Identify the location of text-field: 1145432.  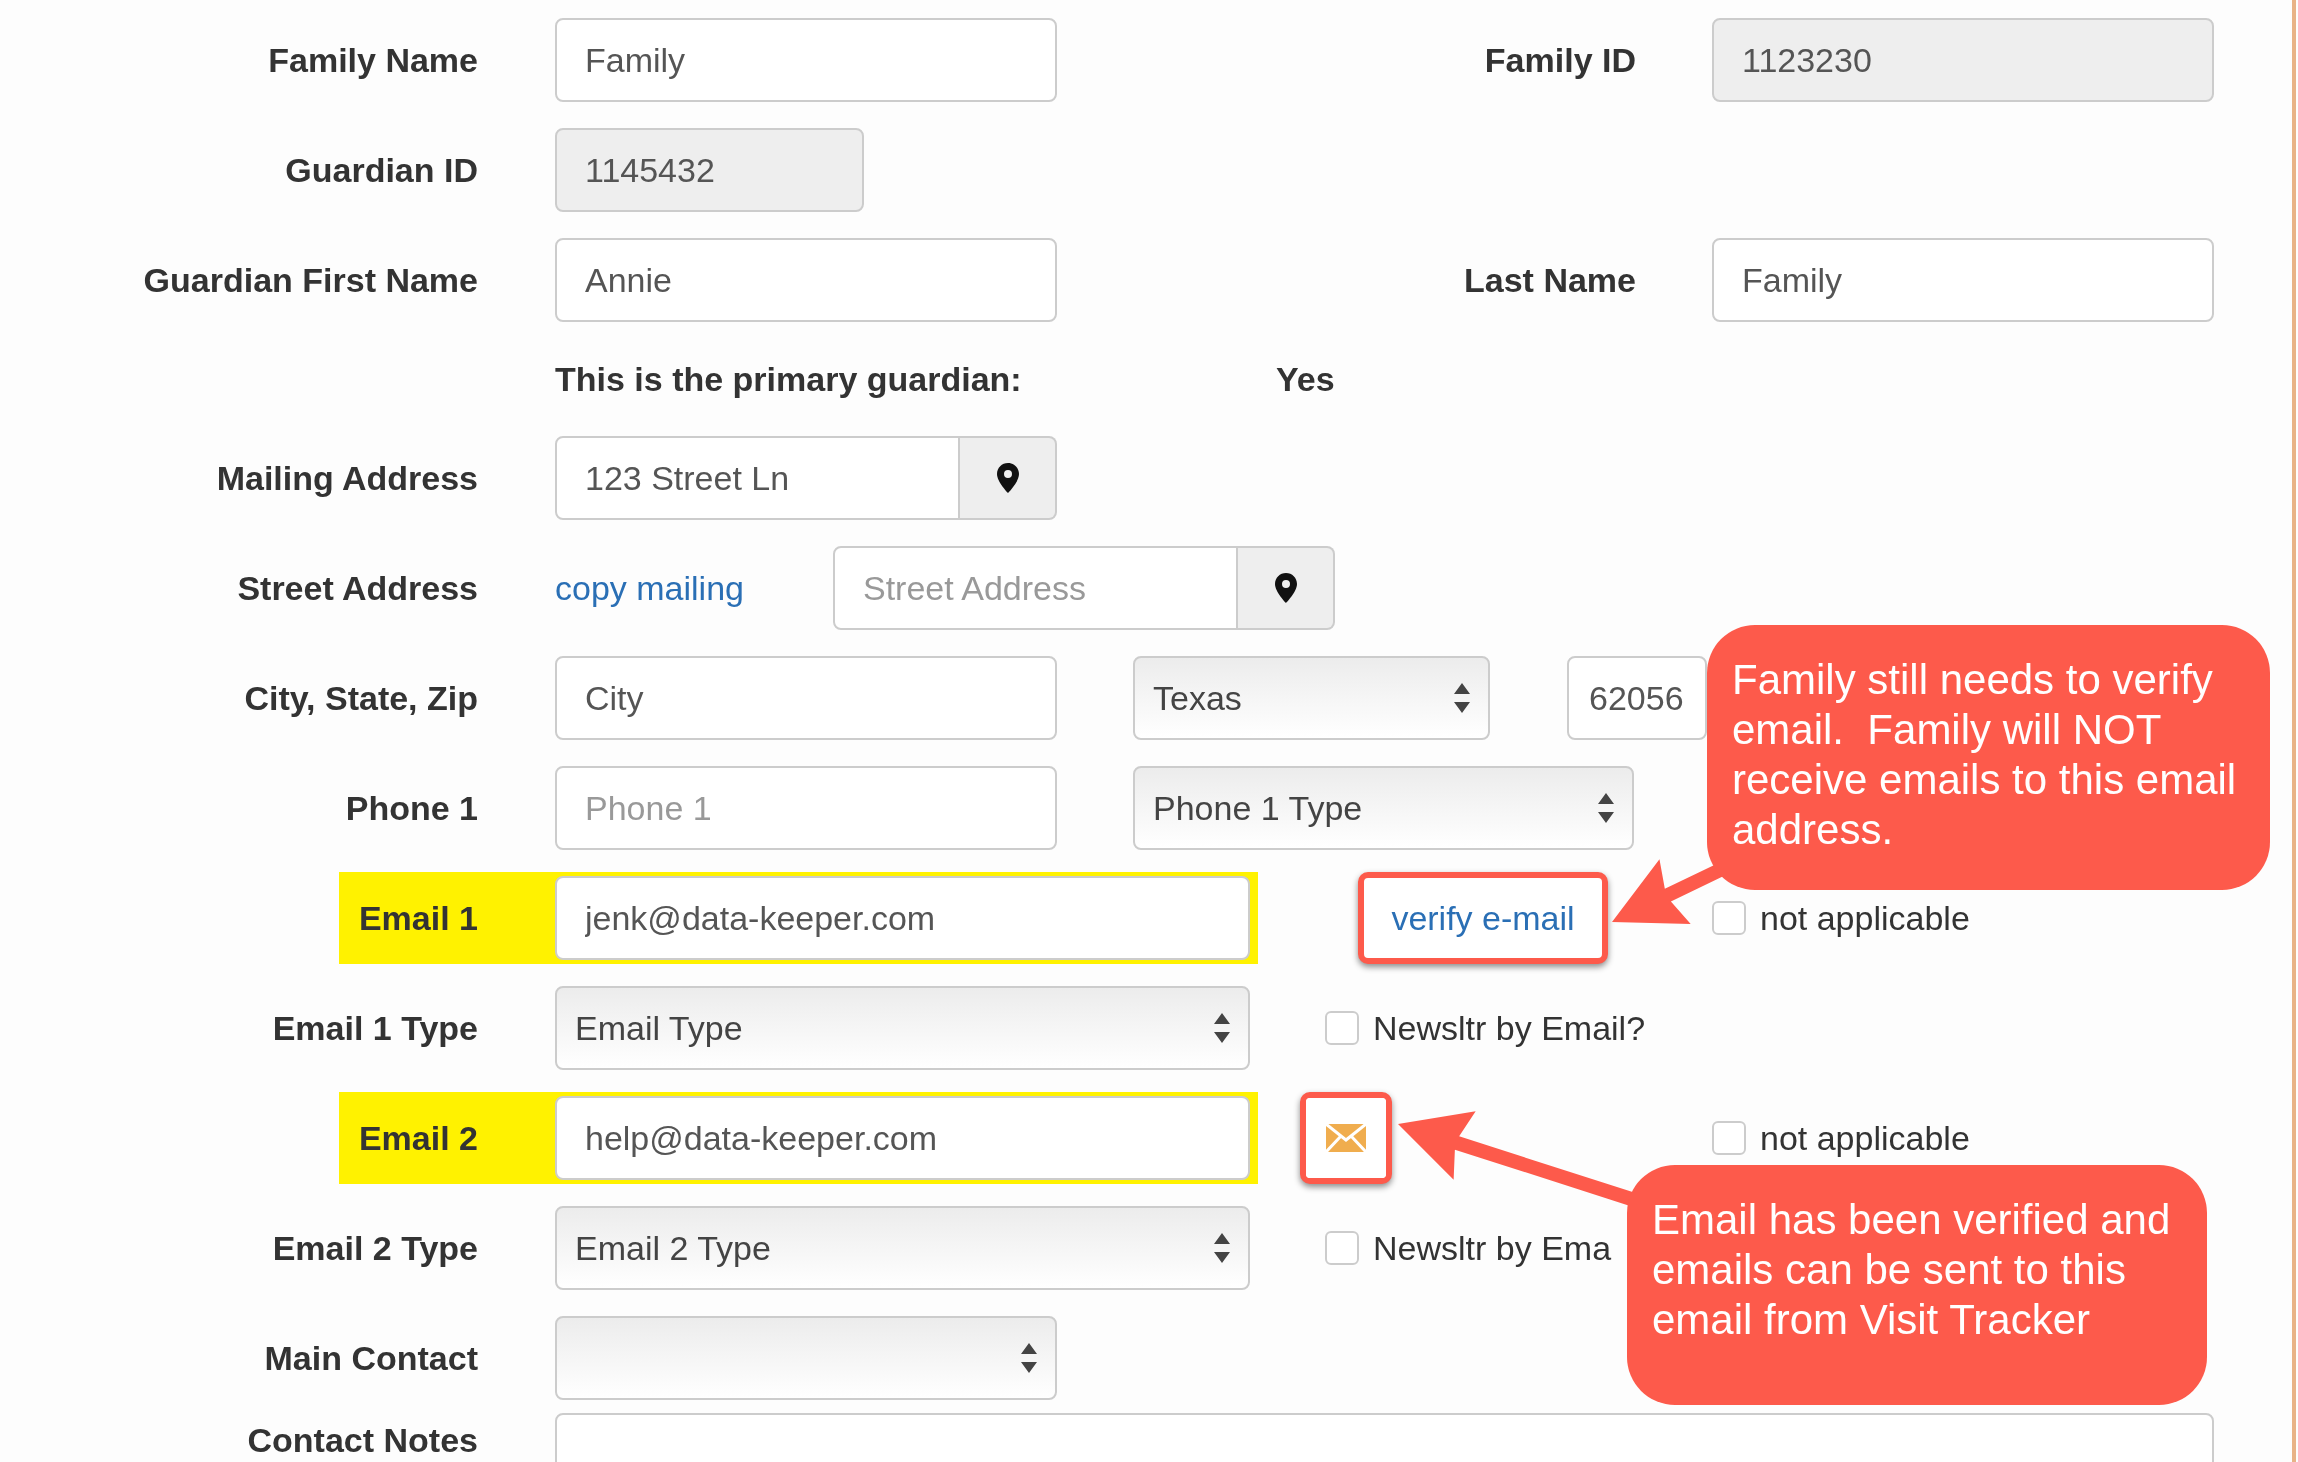
(709, 170).